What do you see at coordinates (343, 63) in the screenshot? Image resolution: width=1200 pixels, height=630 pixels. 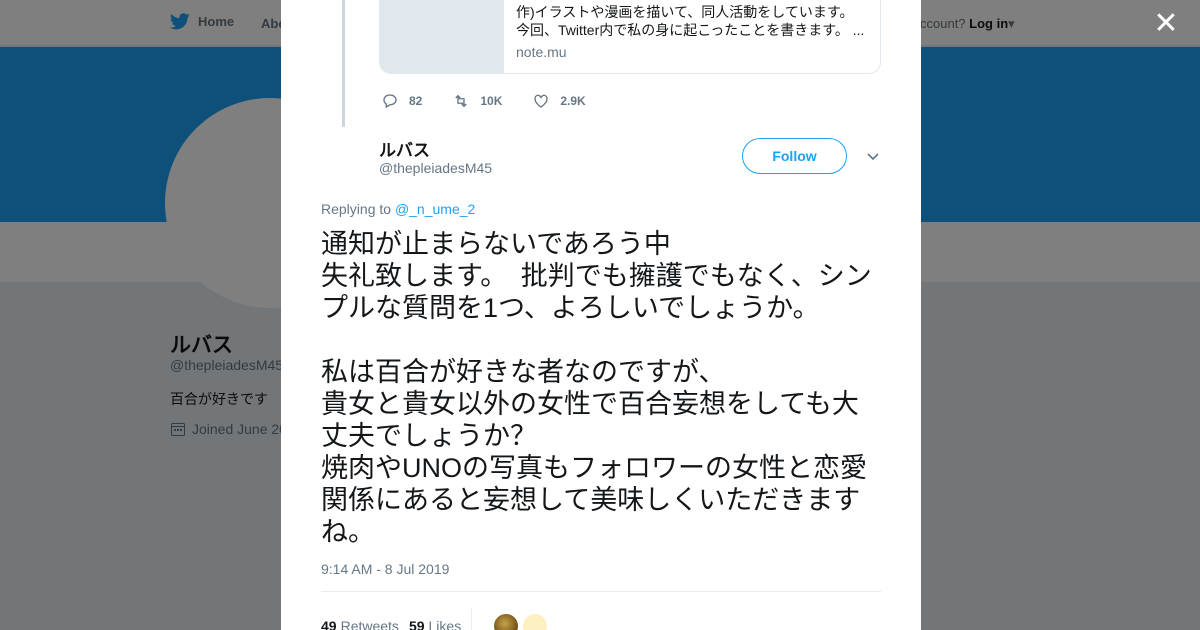 I see `thread-connector` at bounding box center [343, 63].